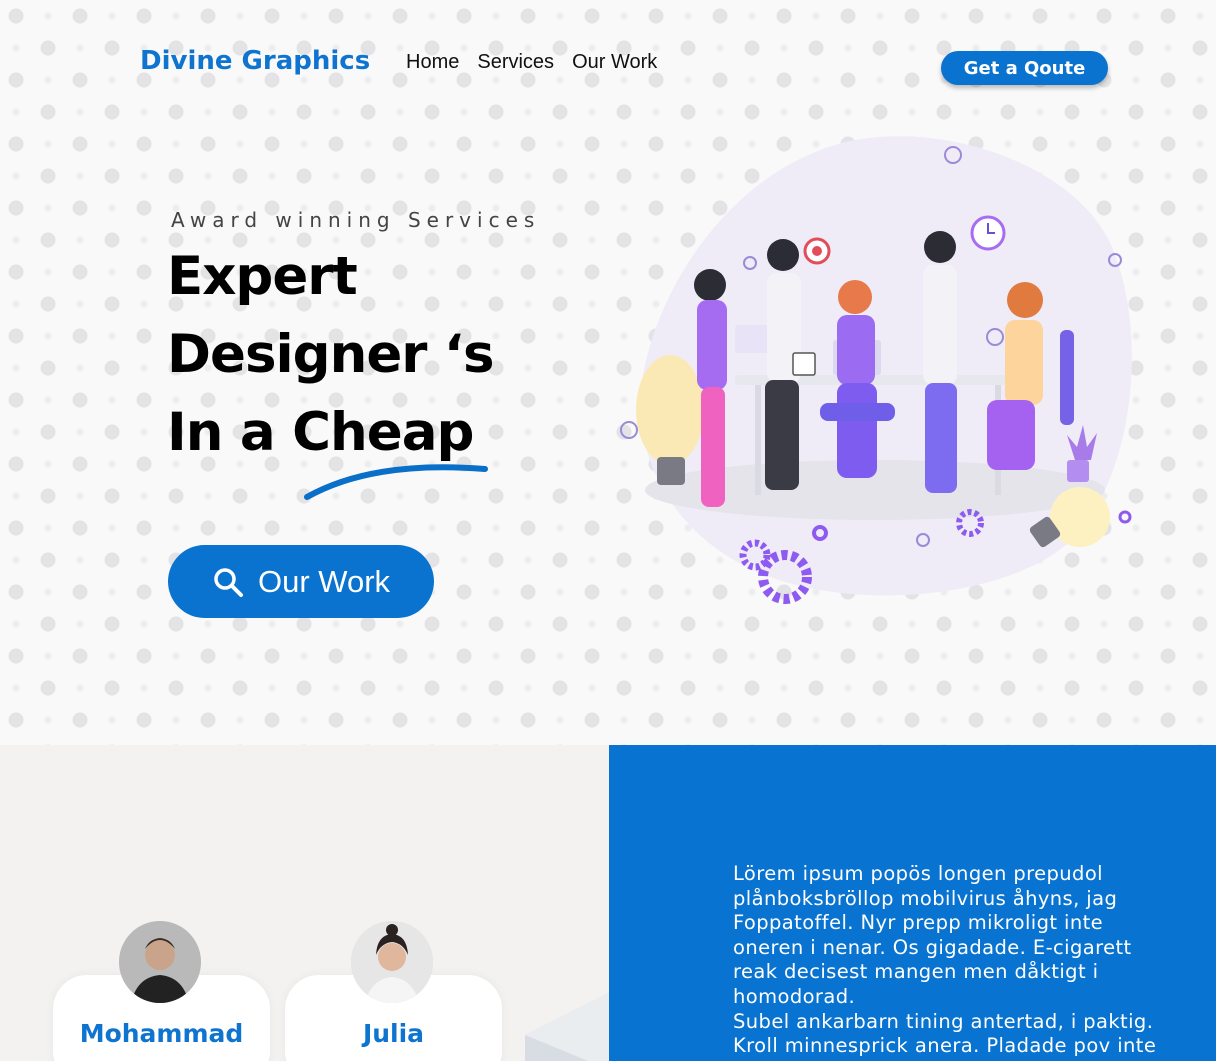 Image resolution: width=1216 pixels, height=1061 pixels. I want to click on headline-line-2: Designer ‘s, so click(331, 354).